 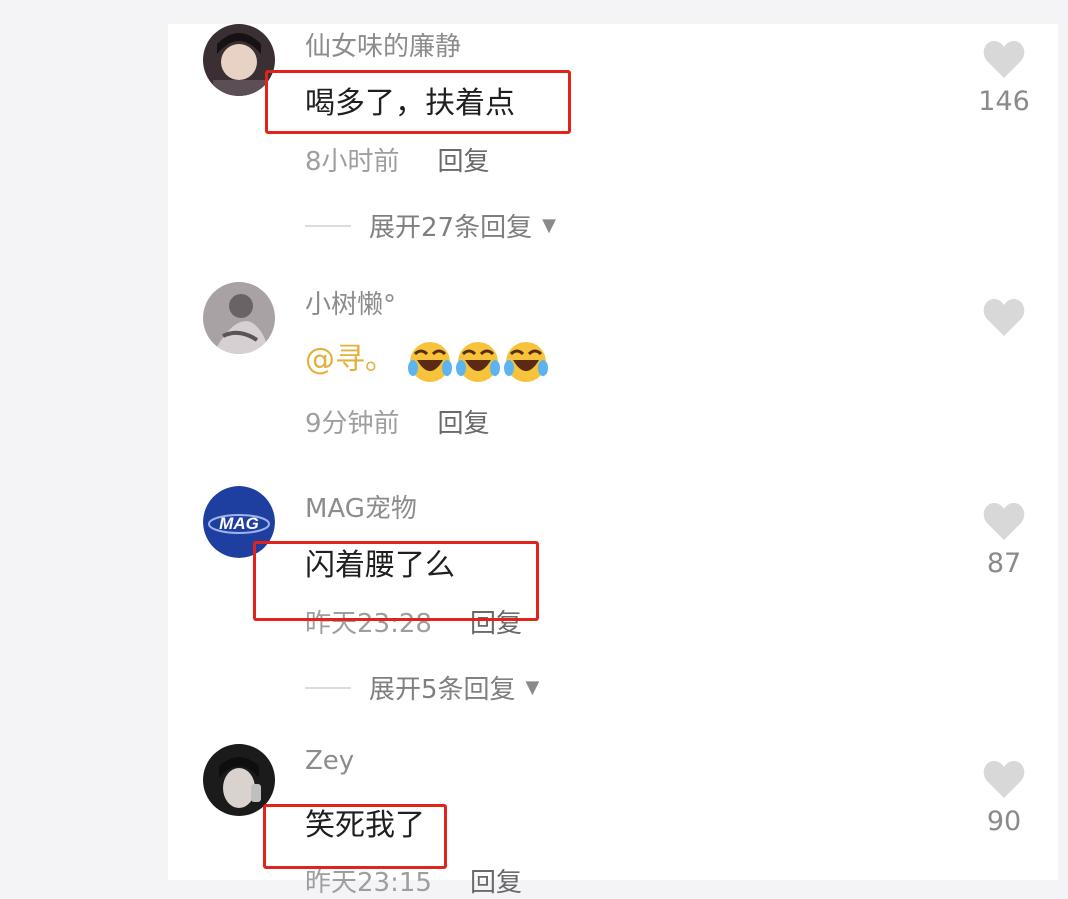 I want to click on comment-meta: 昨天23:28 回复, so click(x=413, y=621).